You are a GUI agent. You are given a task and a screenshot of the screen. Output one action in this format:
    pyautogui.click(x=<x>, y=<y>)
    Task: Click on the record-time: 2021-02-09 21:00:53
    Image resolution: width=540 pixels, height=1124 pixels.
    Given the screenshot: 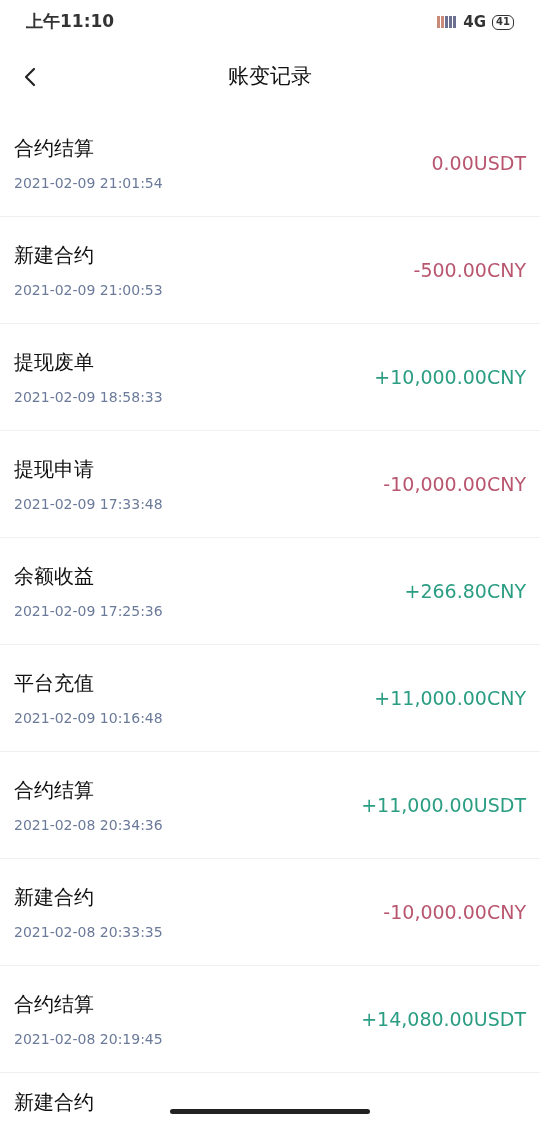 What is the action you would take?
    pyautogui.click(x=88, y=290)
    